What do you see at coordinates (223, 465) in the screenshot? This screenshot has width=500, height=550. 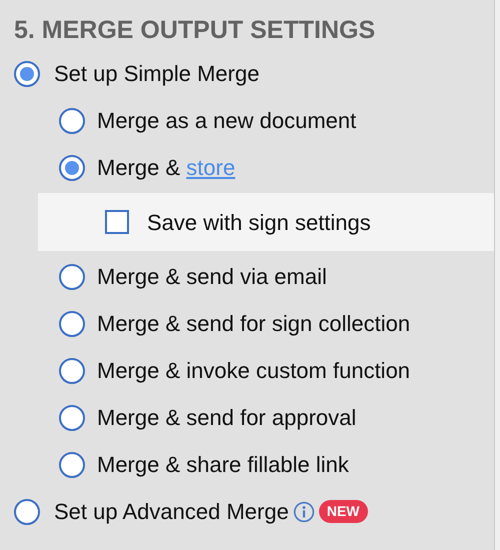 I see `merge-option-label: Merge & share fillable link` at bounding box center [223, 465].